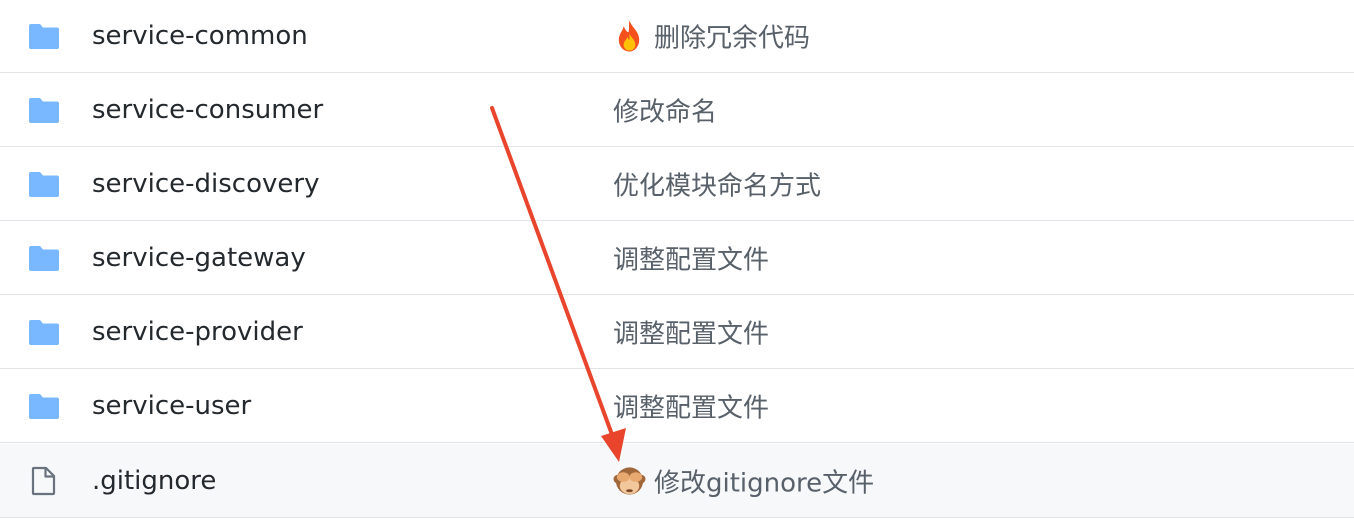 The image size is (1354, 524). I want to click on commit-message-text: 删除冗余代码, so click(732, 38).